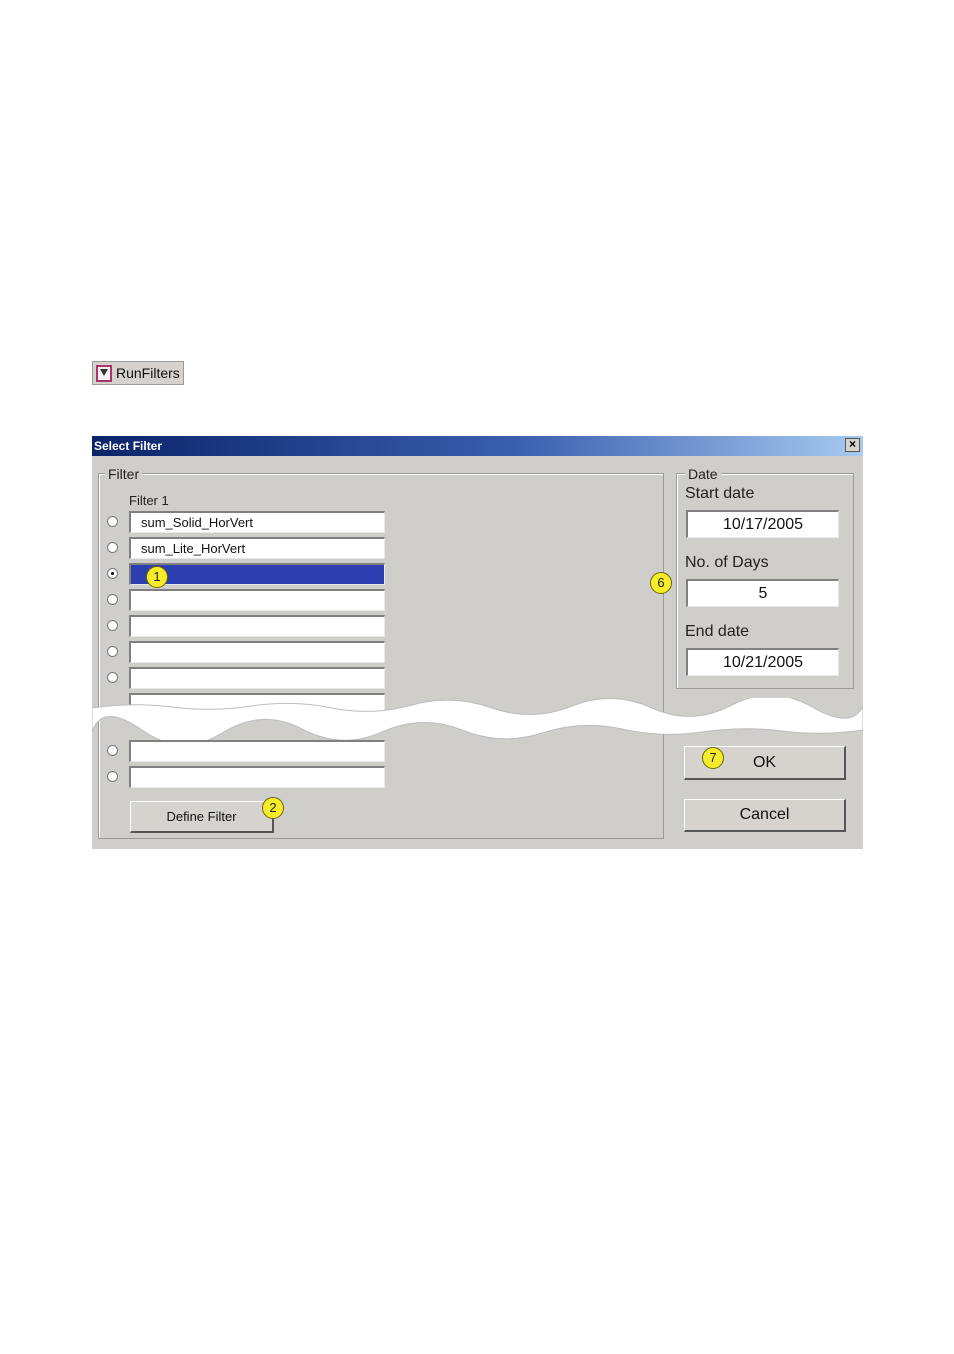  What do you see at coordinates (257, 548) in the screenshot?
I see `filter-field-2: sum_Lite_HorVert` at bounding box center [257, 548].